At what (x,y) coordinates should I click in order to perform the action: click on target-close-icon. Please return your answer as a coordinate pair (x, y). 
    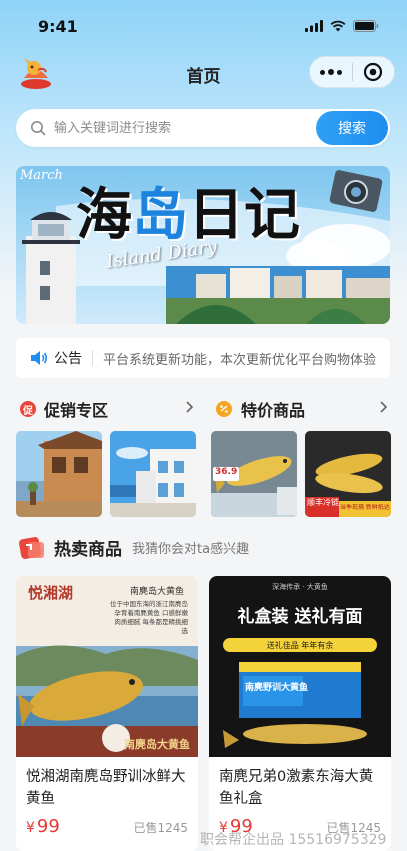
    Looking at the image, I should click on (373, 72).